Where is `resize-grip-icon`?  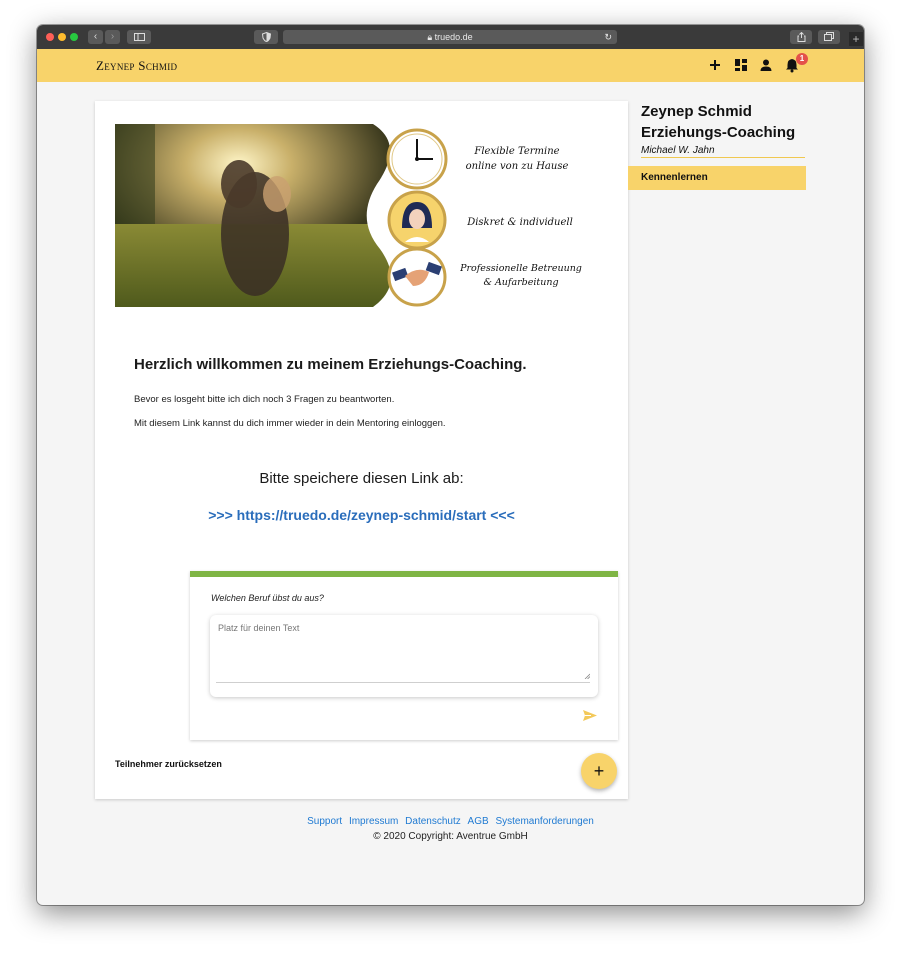 resize-grip-icon is located at coordinates (587, 676).